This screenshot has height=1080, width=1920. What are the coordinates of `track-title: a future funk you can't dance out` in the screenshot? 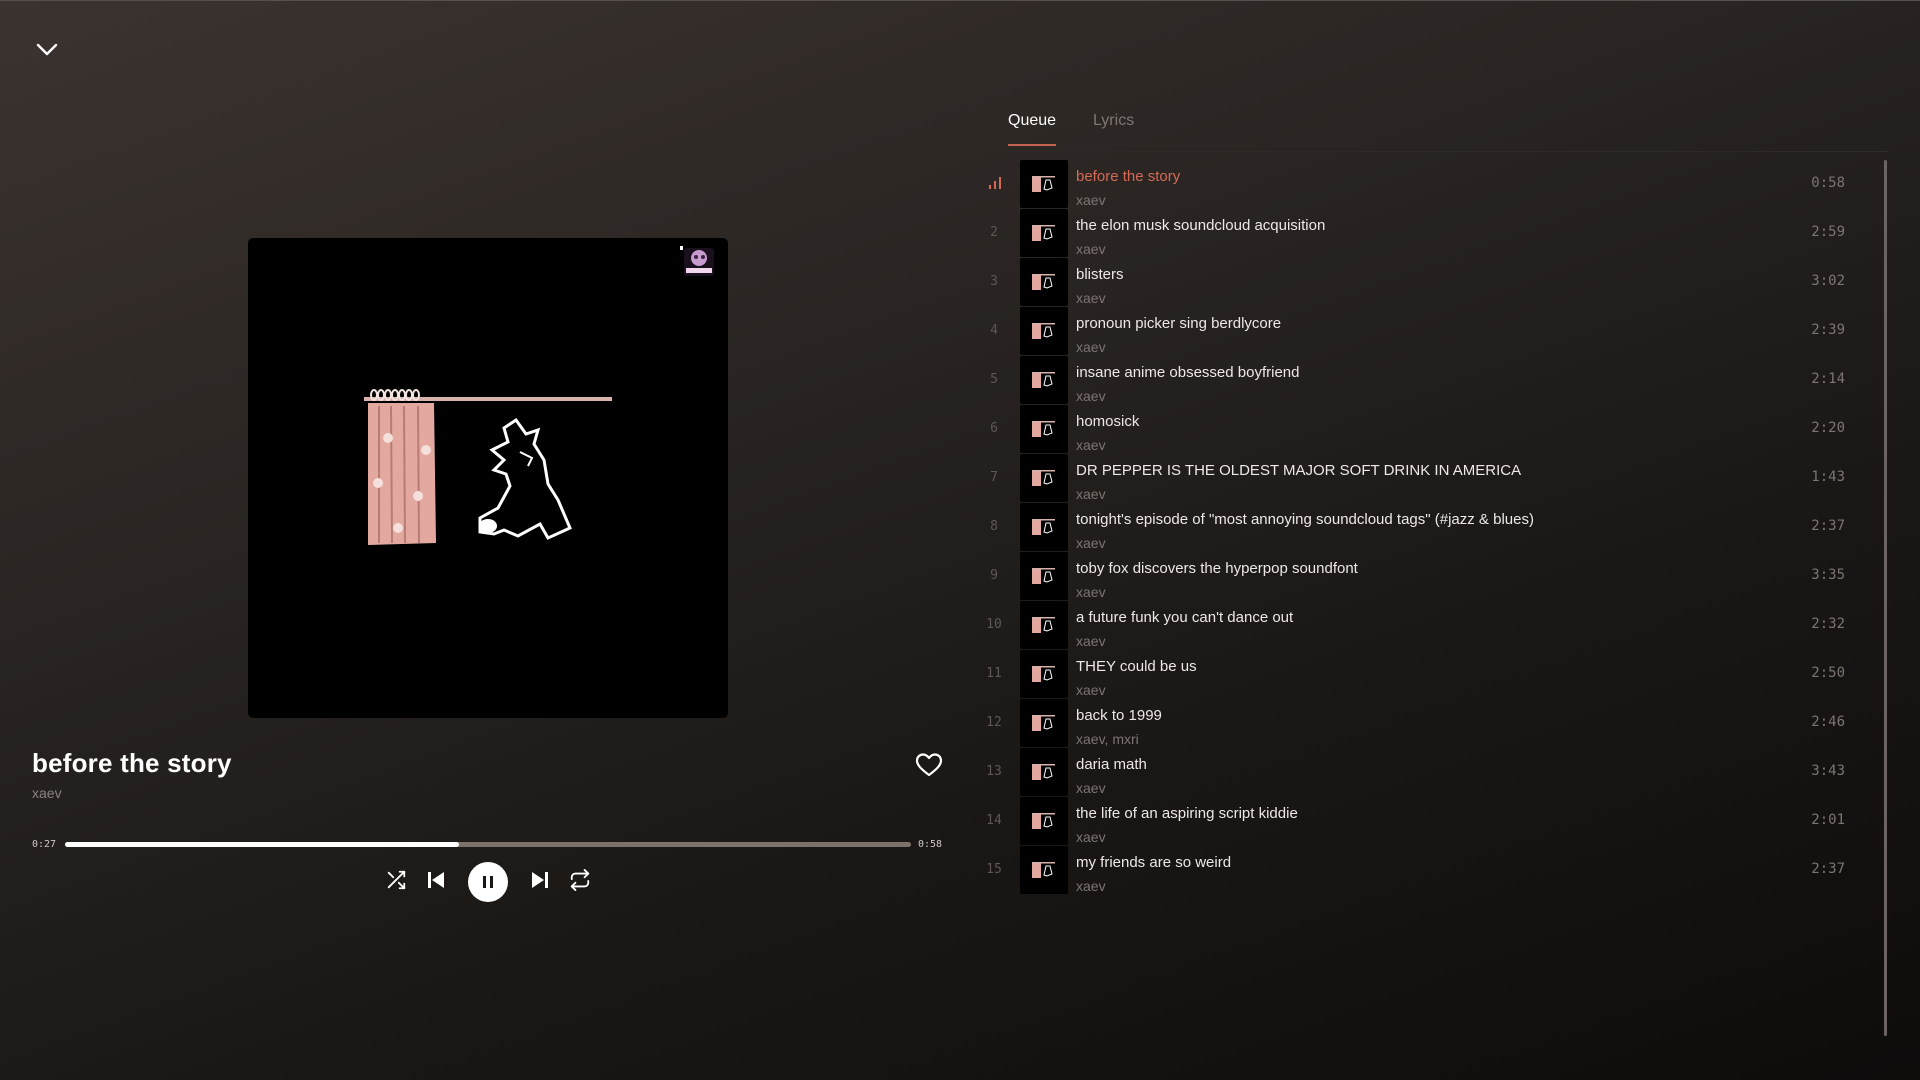 It's located at (1185, 617).